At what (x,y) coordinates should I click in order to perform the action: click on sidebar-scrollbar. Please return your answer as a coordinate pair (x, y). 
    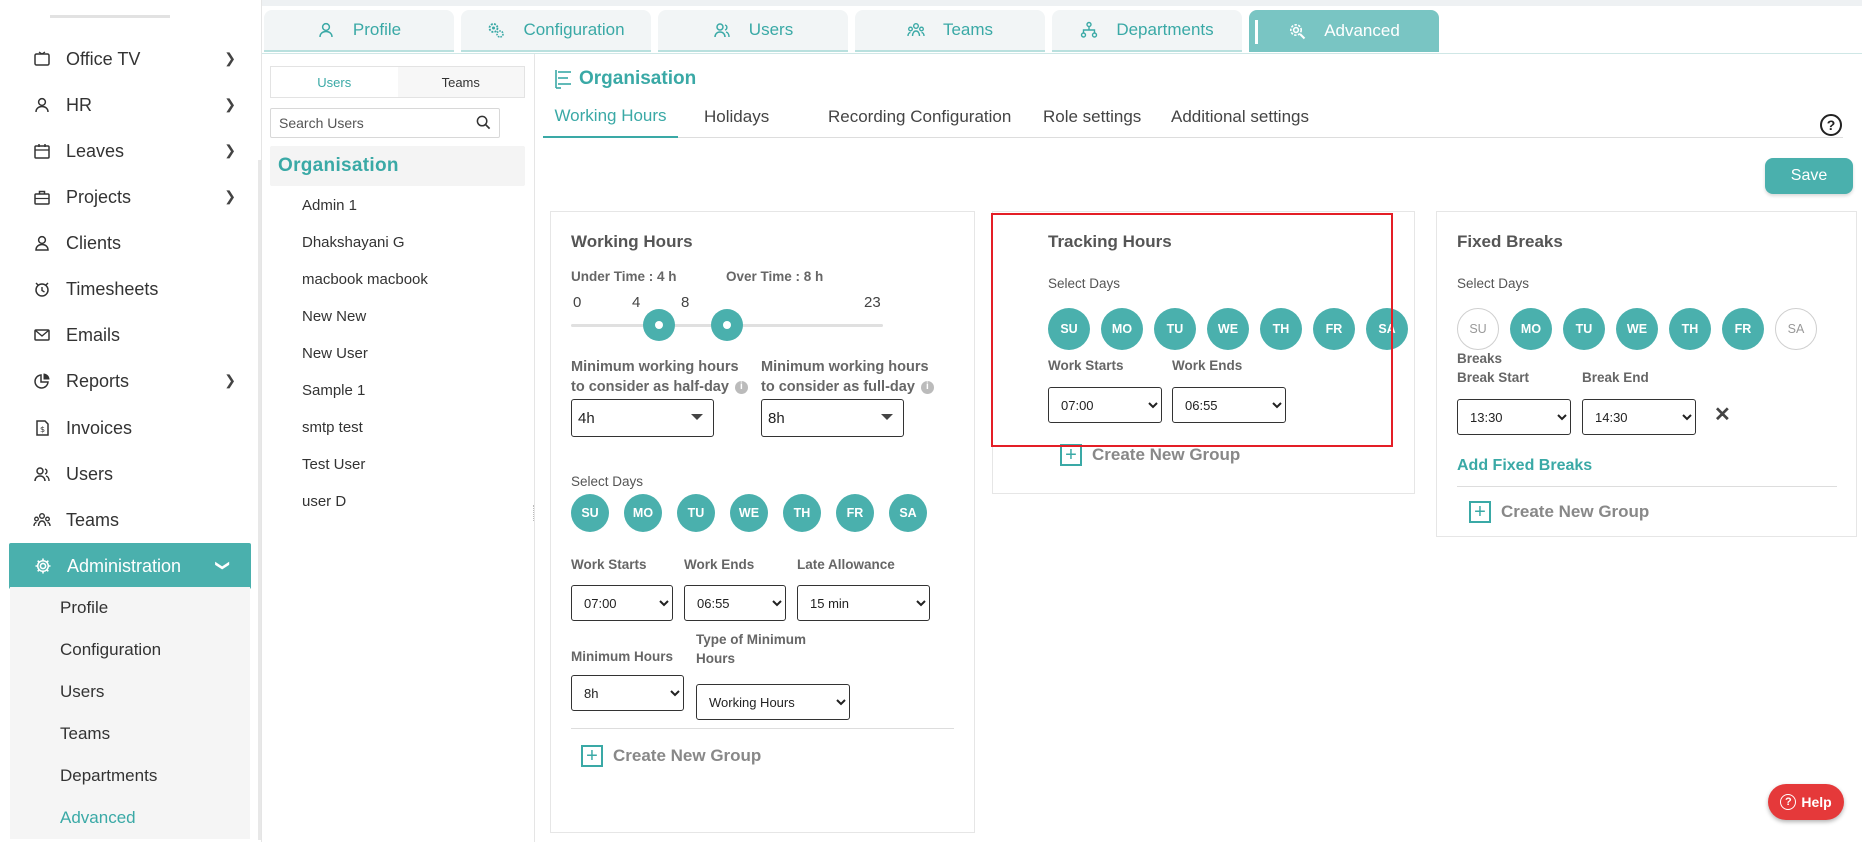
    Looking at the image, I should click on (259, 500).